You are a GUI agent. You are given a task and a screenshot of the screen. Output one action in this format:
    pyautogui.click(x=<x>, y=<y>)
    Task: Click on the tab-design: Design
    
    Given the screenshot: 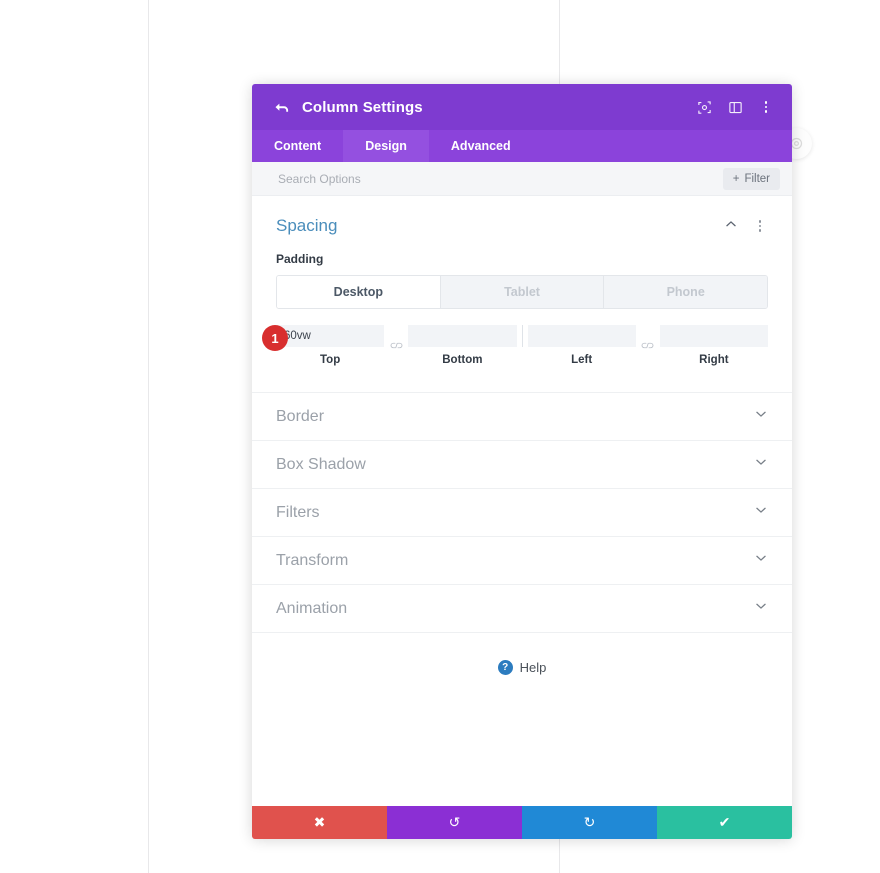 What is the action you would take?
    pyautogui.click(x=386, y=146)
    